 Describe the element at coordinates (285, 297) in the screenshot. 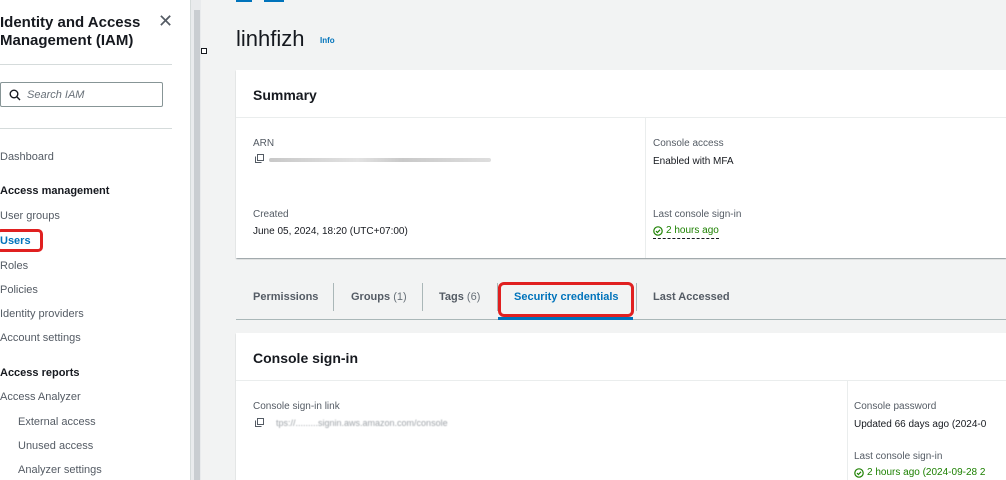

I see `tab-permissions: Permissions` at that location.